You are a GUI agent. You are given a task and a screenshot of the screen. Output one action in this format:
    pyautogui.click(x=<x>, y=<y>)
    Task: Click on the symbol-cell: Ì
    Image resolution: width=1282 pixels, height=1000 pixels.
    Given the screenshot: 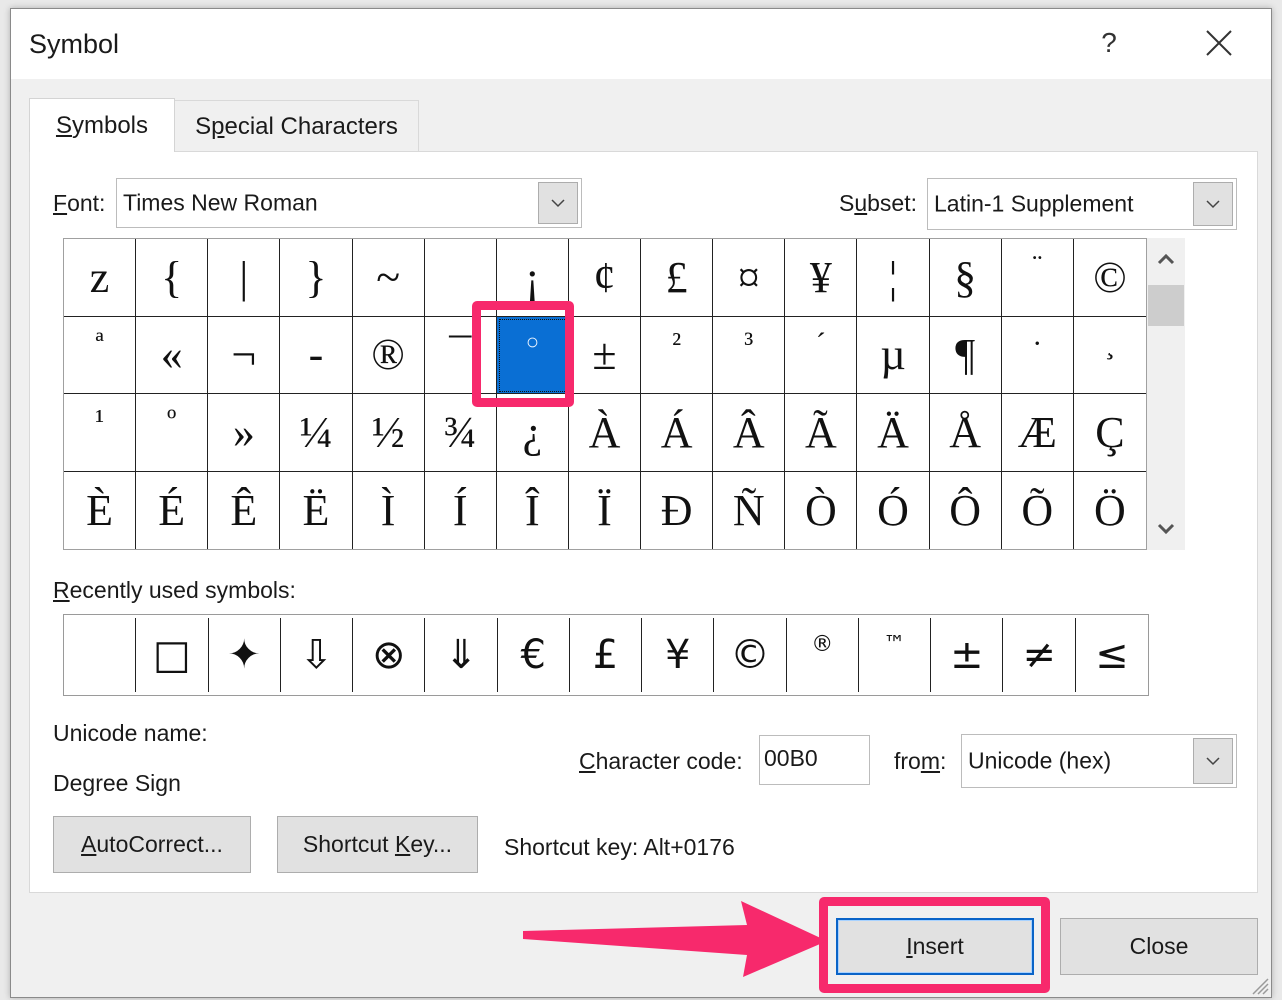 What is the action you would take?
    pyautogui.click(x=389, y=510)
    